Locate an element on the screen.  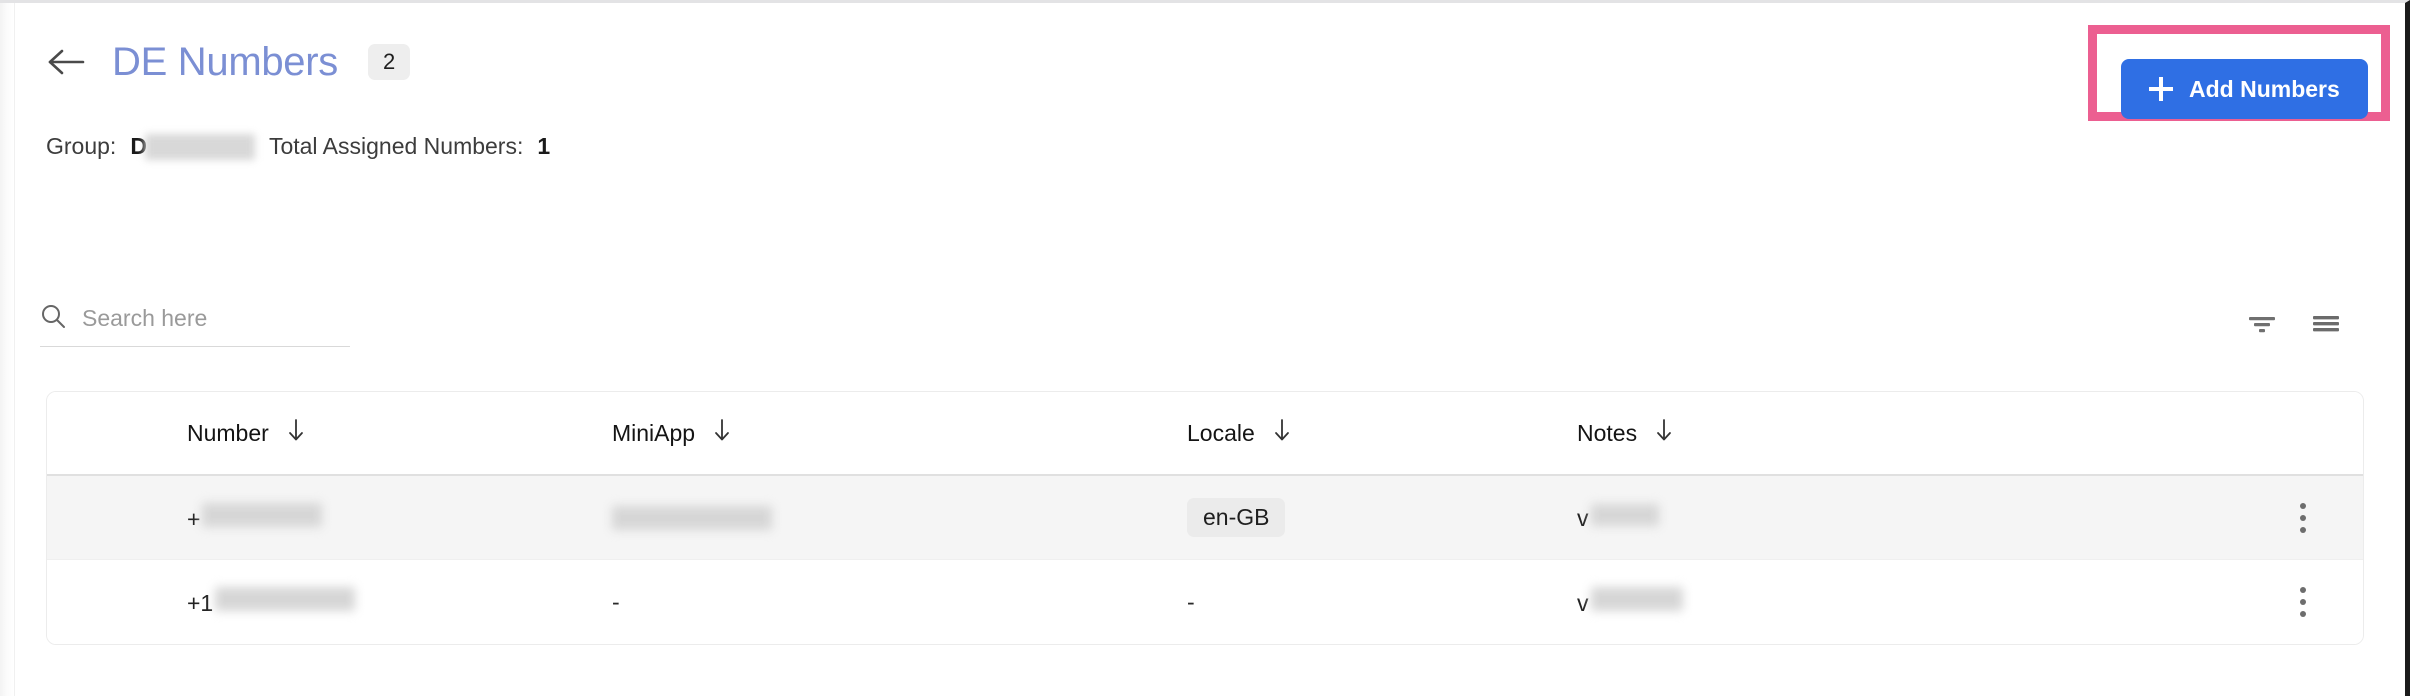
table-toolbar is located at coordinates (2294, 326).